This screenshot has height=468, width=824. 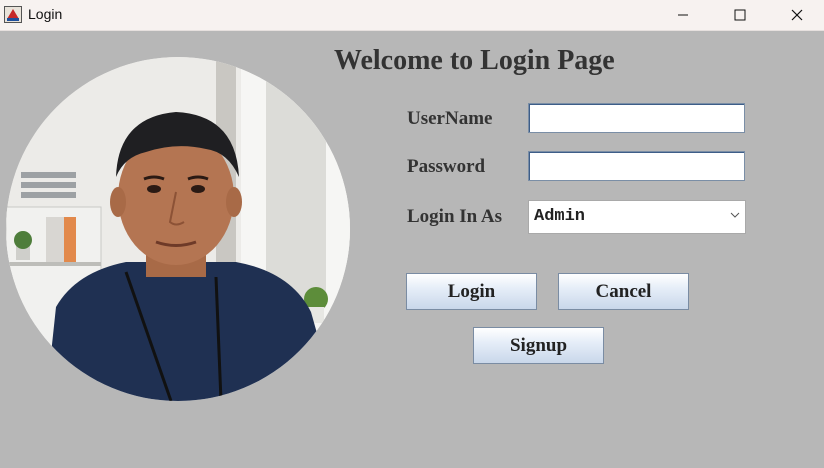 I want to click on minimize-icon, so click(x=683, y=15).